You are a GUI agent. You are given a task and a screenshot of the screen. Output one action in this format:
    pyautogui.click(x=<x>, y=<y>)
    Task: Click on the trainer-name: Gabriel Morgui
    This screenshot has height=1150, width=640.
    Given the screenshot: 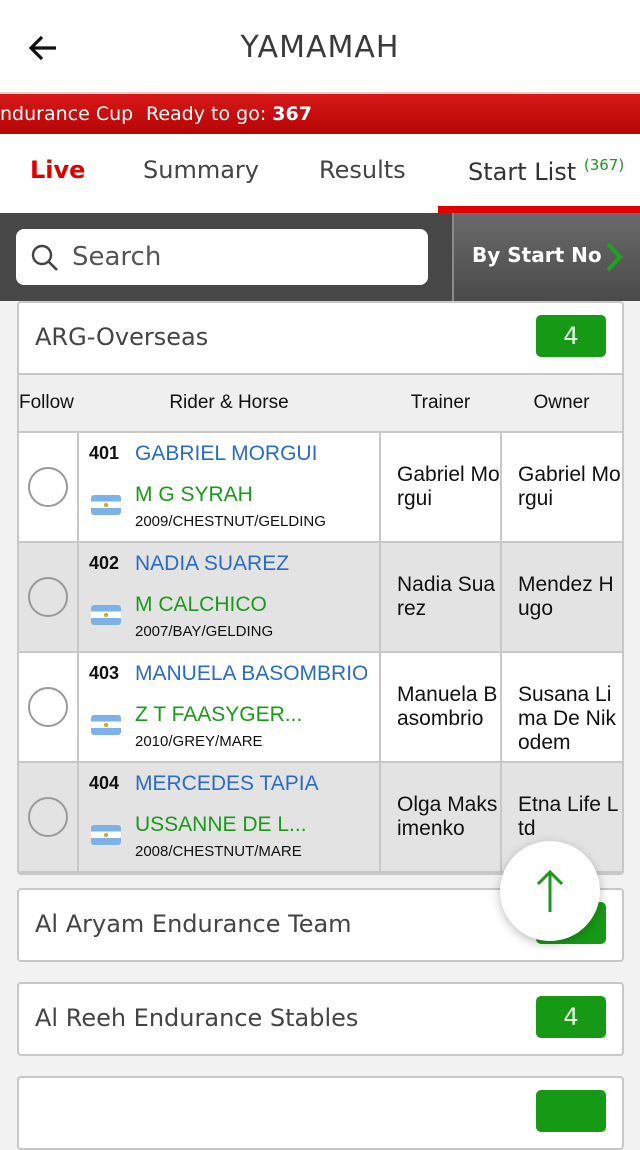 What is the action you would take?
    pyautogui.click(x=448, y=486)
    